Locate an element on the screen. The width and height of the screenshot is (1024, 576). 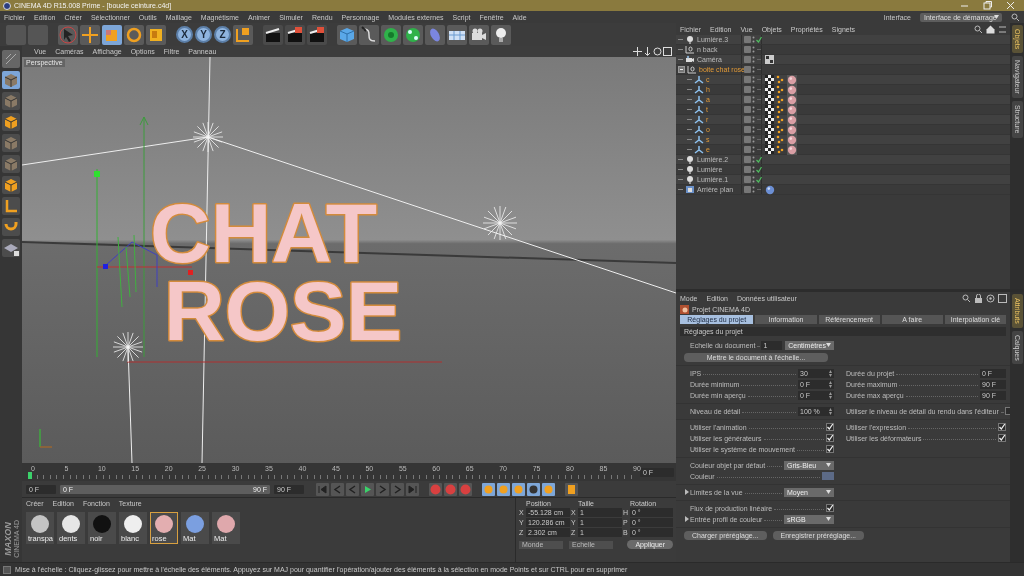
expander-icon is located at coordinates (681, 69).